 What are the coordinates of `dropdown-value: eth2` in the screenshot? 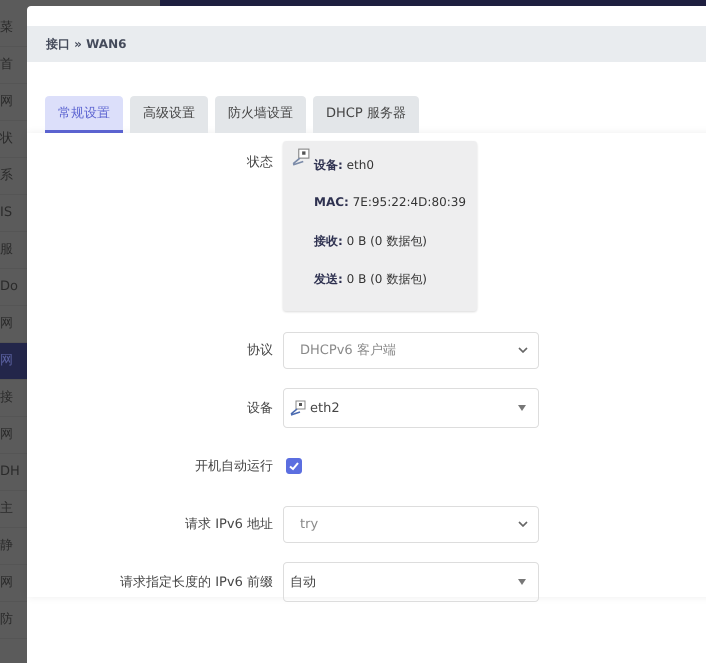 It's located at (325, 408).